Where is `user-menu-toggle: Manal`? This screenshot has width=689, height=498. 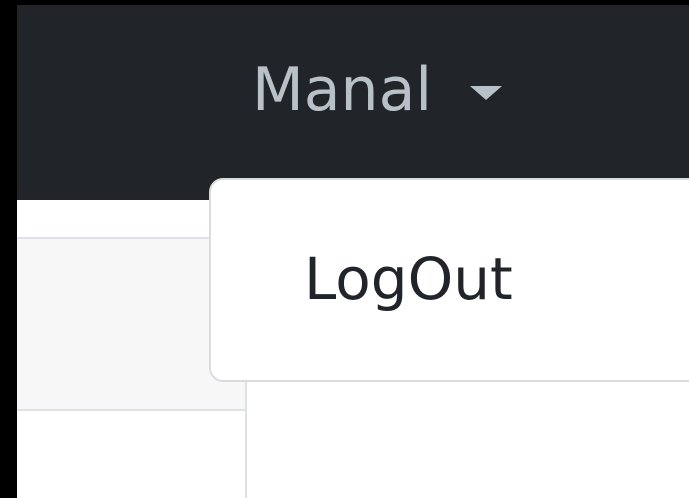 user-menu-toggle: Manal is located at coordinates (377, 90).